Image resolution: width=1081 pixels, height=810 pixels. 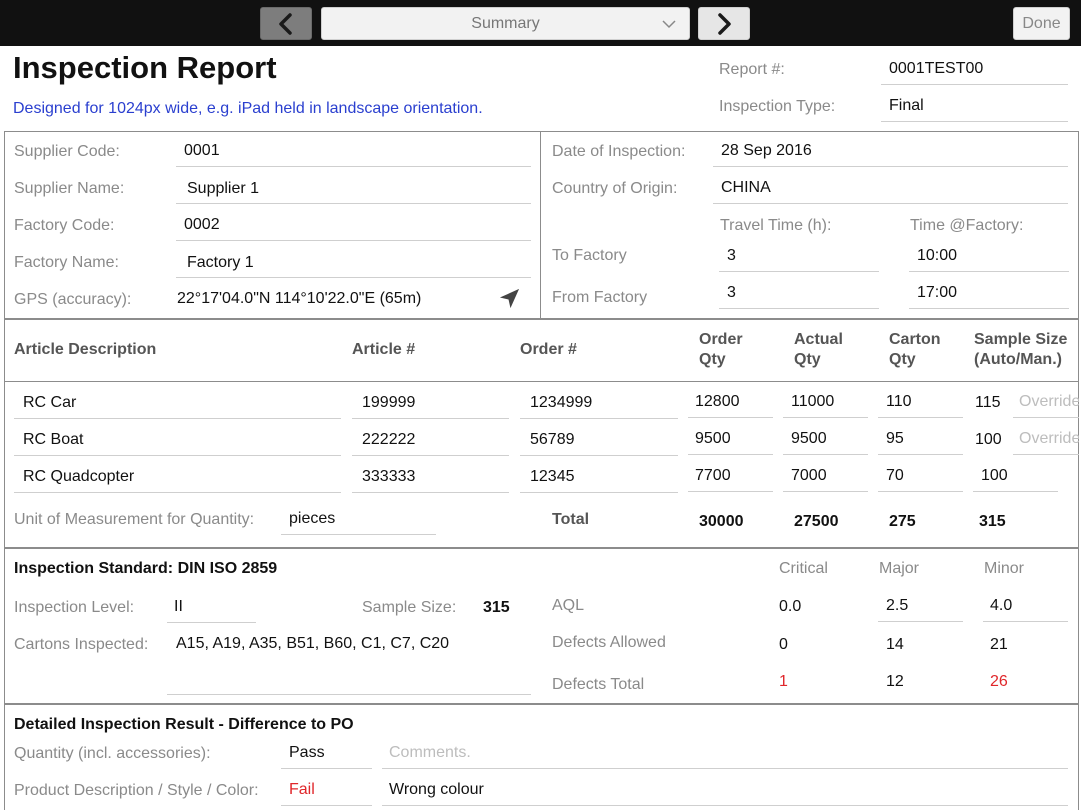 I want to click on row2-order-qty-field: 9500, so click(x=713, y=439).